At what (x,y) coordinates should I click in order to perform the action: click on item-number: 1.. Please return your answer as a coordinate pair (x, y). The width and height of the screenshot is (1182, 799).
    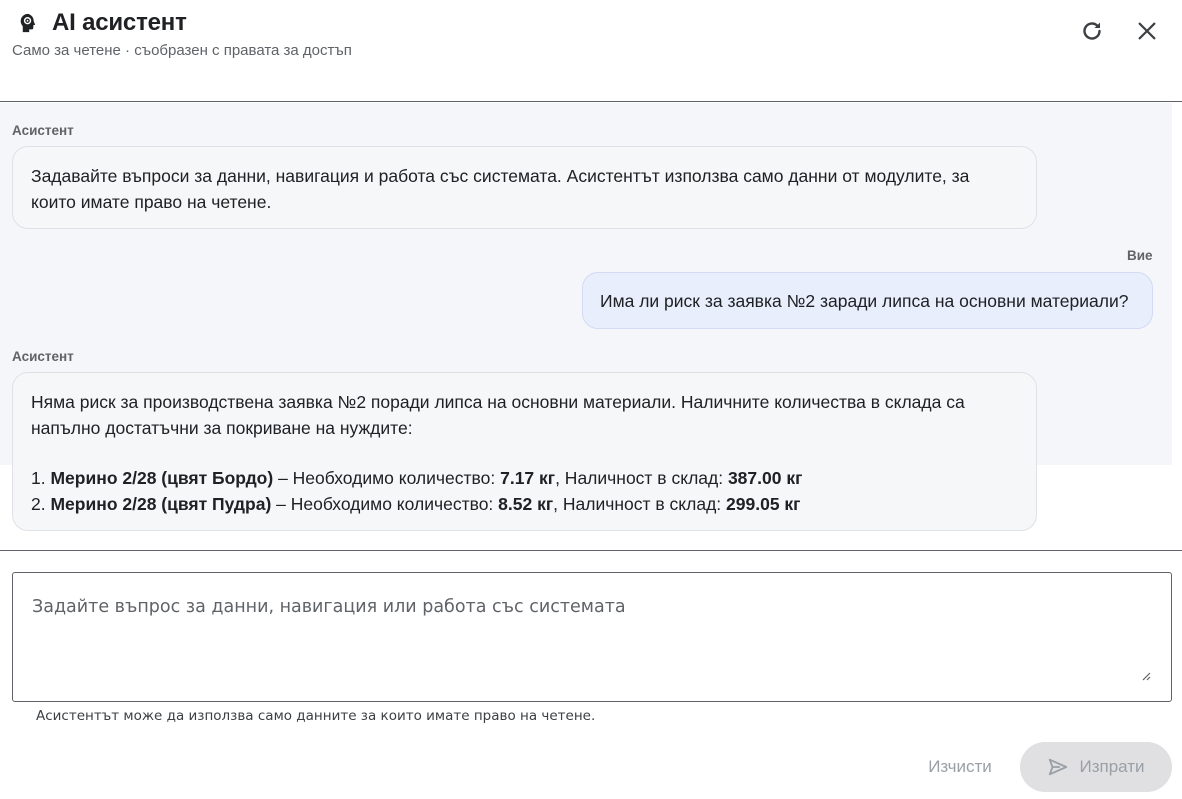
    Looking at the image, I should click on (38, 478).